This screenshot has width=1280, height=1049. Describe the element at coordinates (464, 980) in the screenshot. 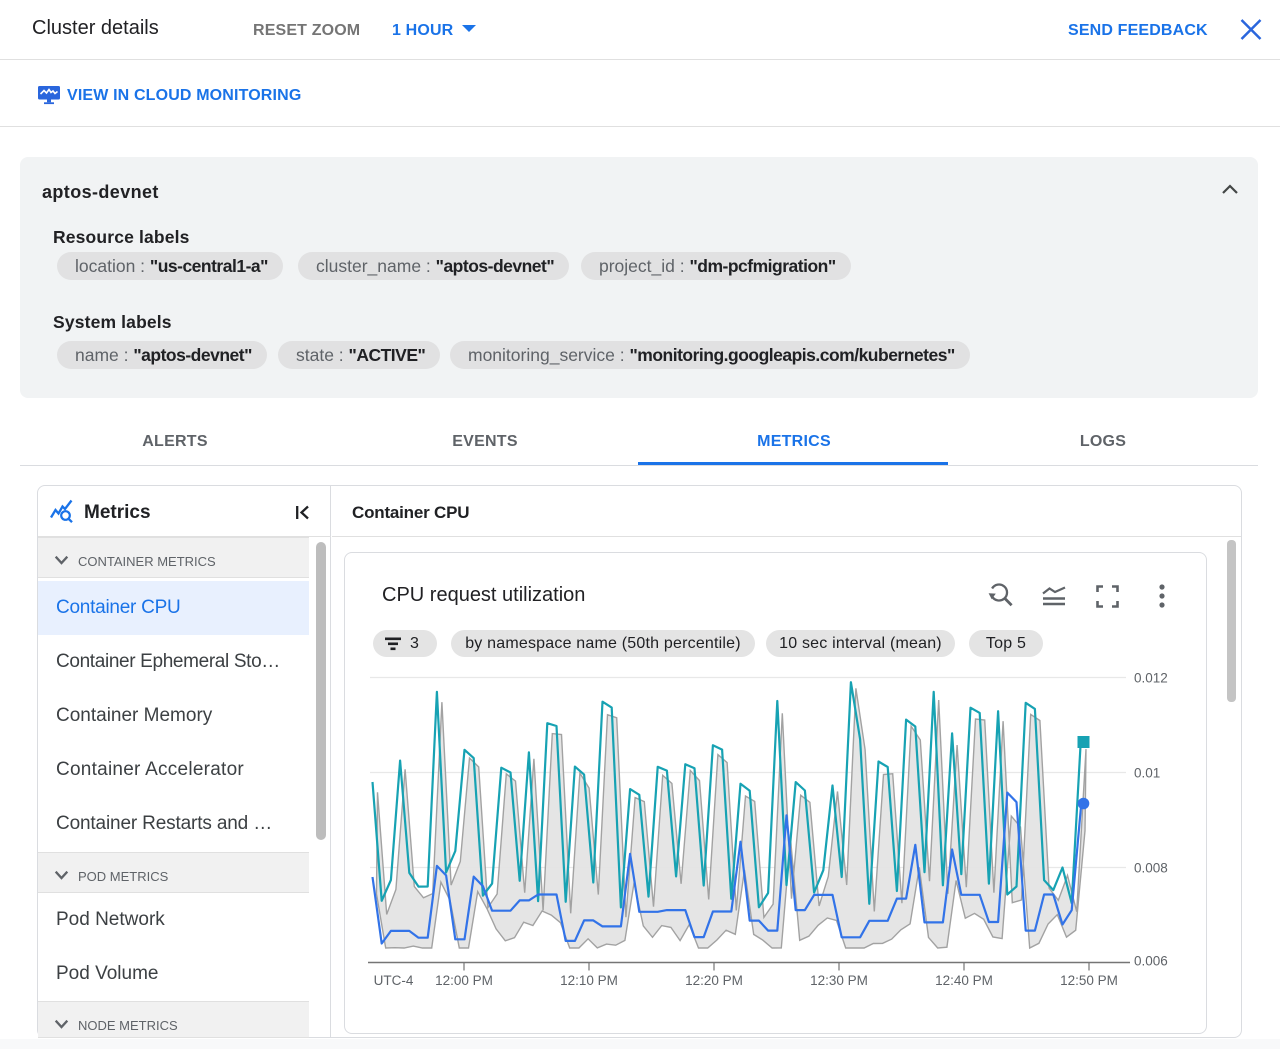

I see `svg-text: 12:00 PM` at that location.